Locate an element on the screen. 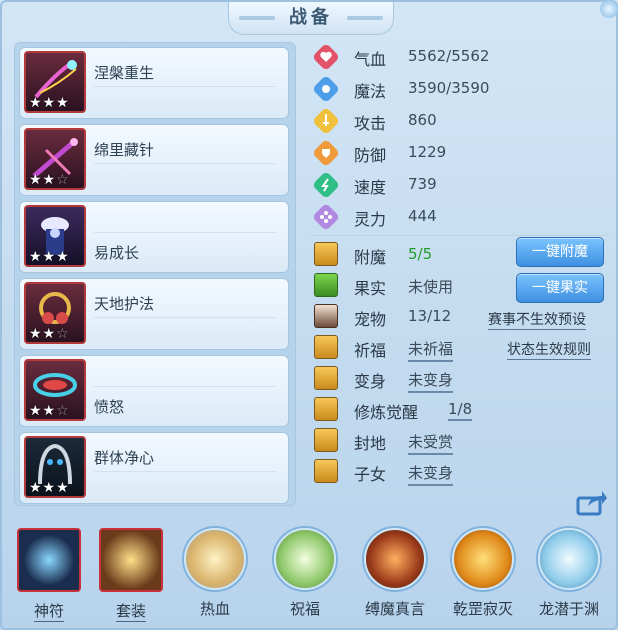 The height and width of the screenshot is (630, 618). page-title: 战备 is located at coordinates (311, 17).